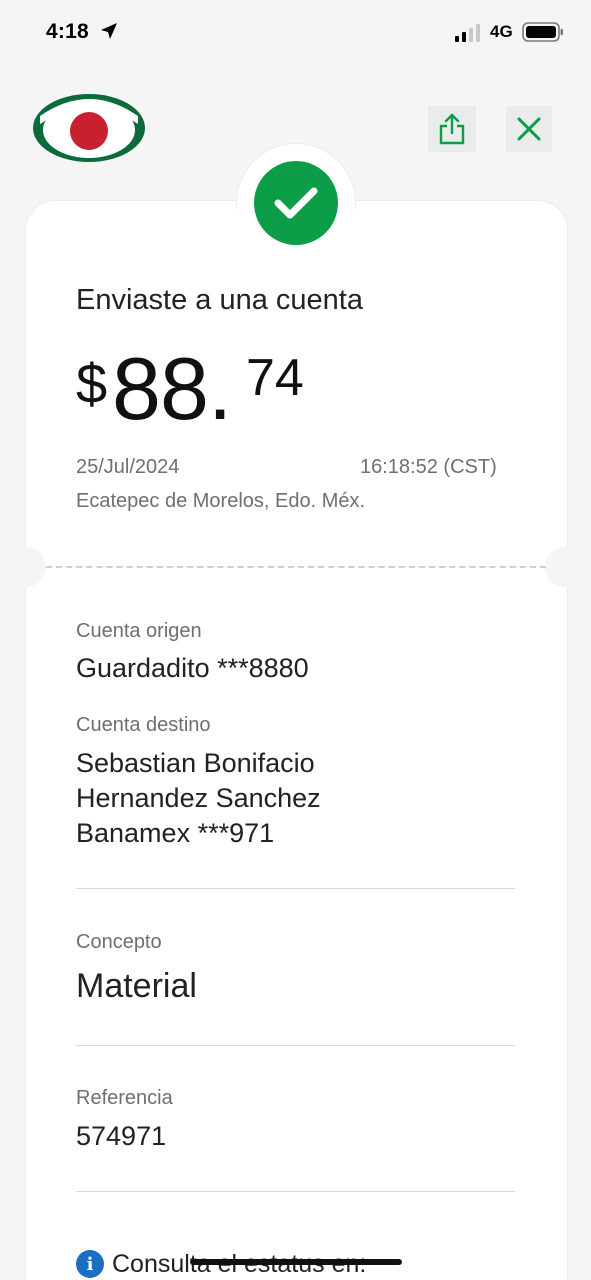 Image resolution: width=591 pixels, height=1280 pixels. Describe the element at coordinates (92, 383) in the screenshot. I see `amount-currency: $` at that location.